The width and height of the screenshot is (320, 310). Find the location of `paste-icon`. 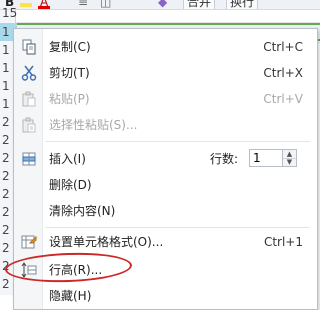

paste-icon is located at coordinates (29, 99).